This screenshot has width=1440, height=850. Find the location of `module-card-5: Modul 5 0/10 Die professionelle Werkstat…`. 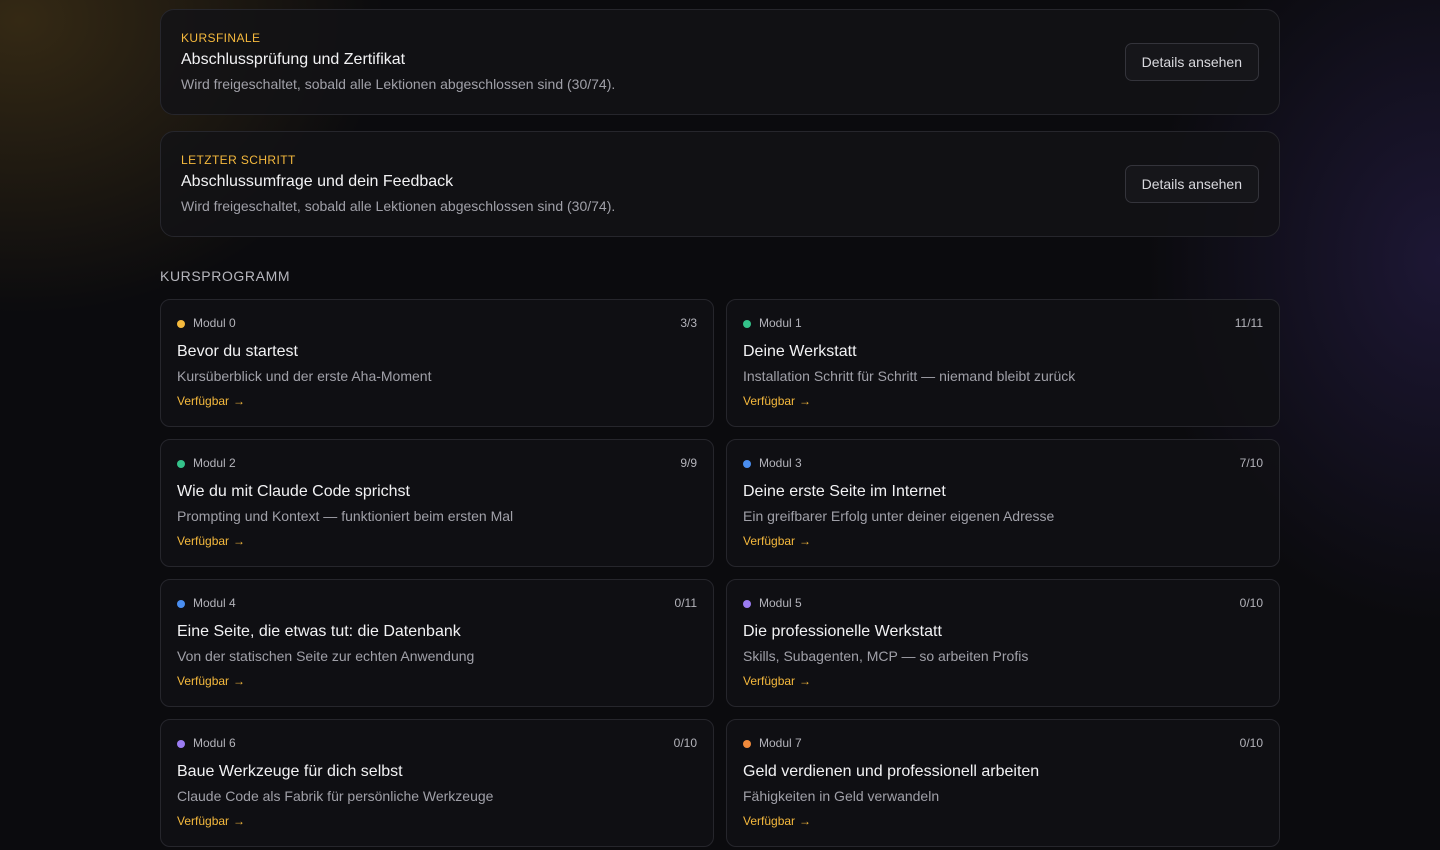

module-card-5: Modul 5 0/10 Die professionelle Werkstat… is located at coordinates (1003, 643).